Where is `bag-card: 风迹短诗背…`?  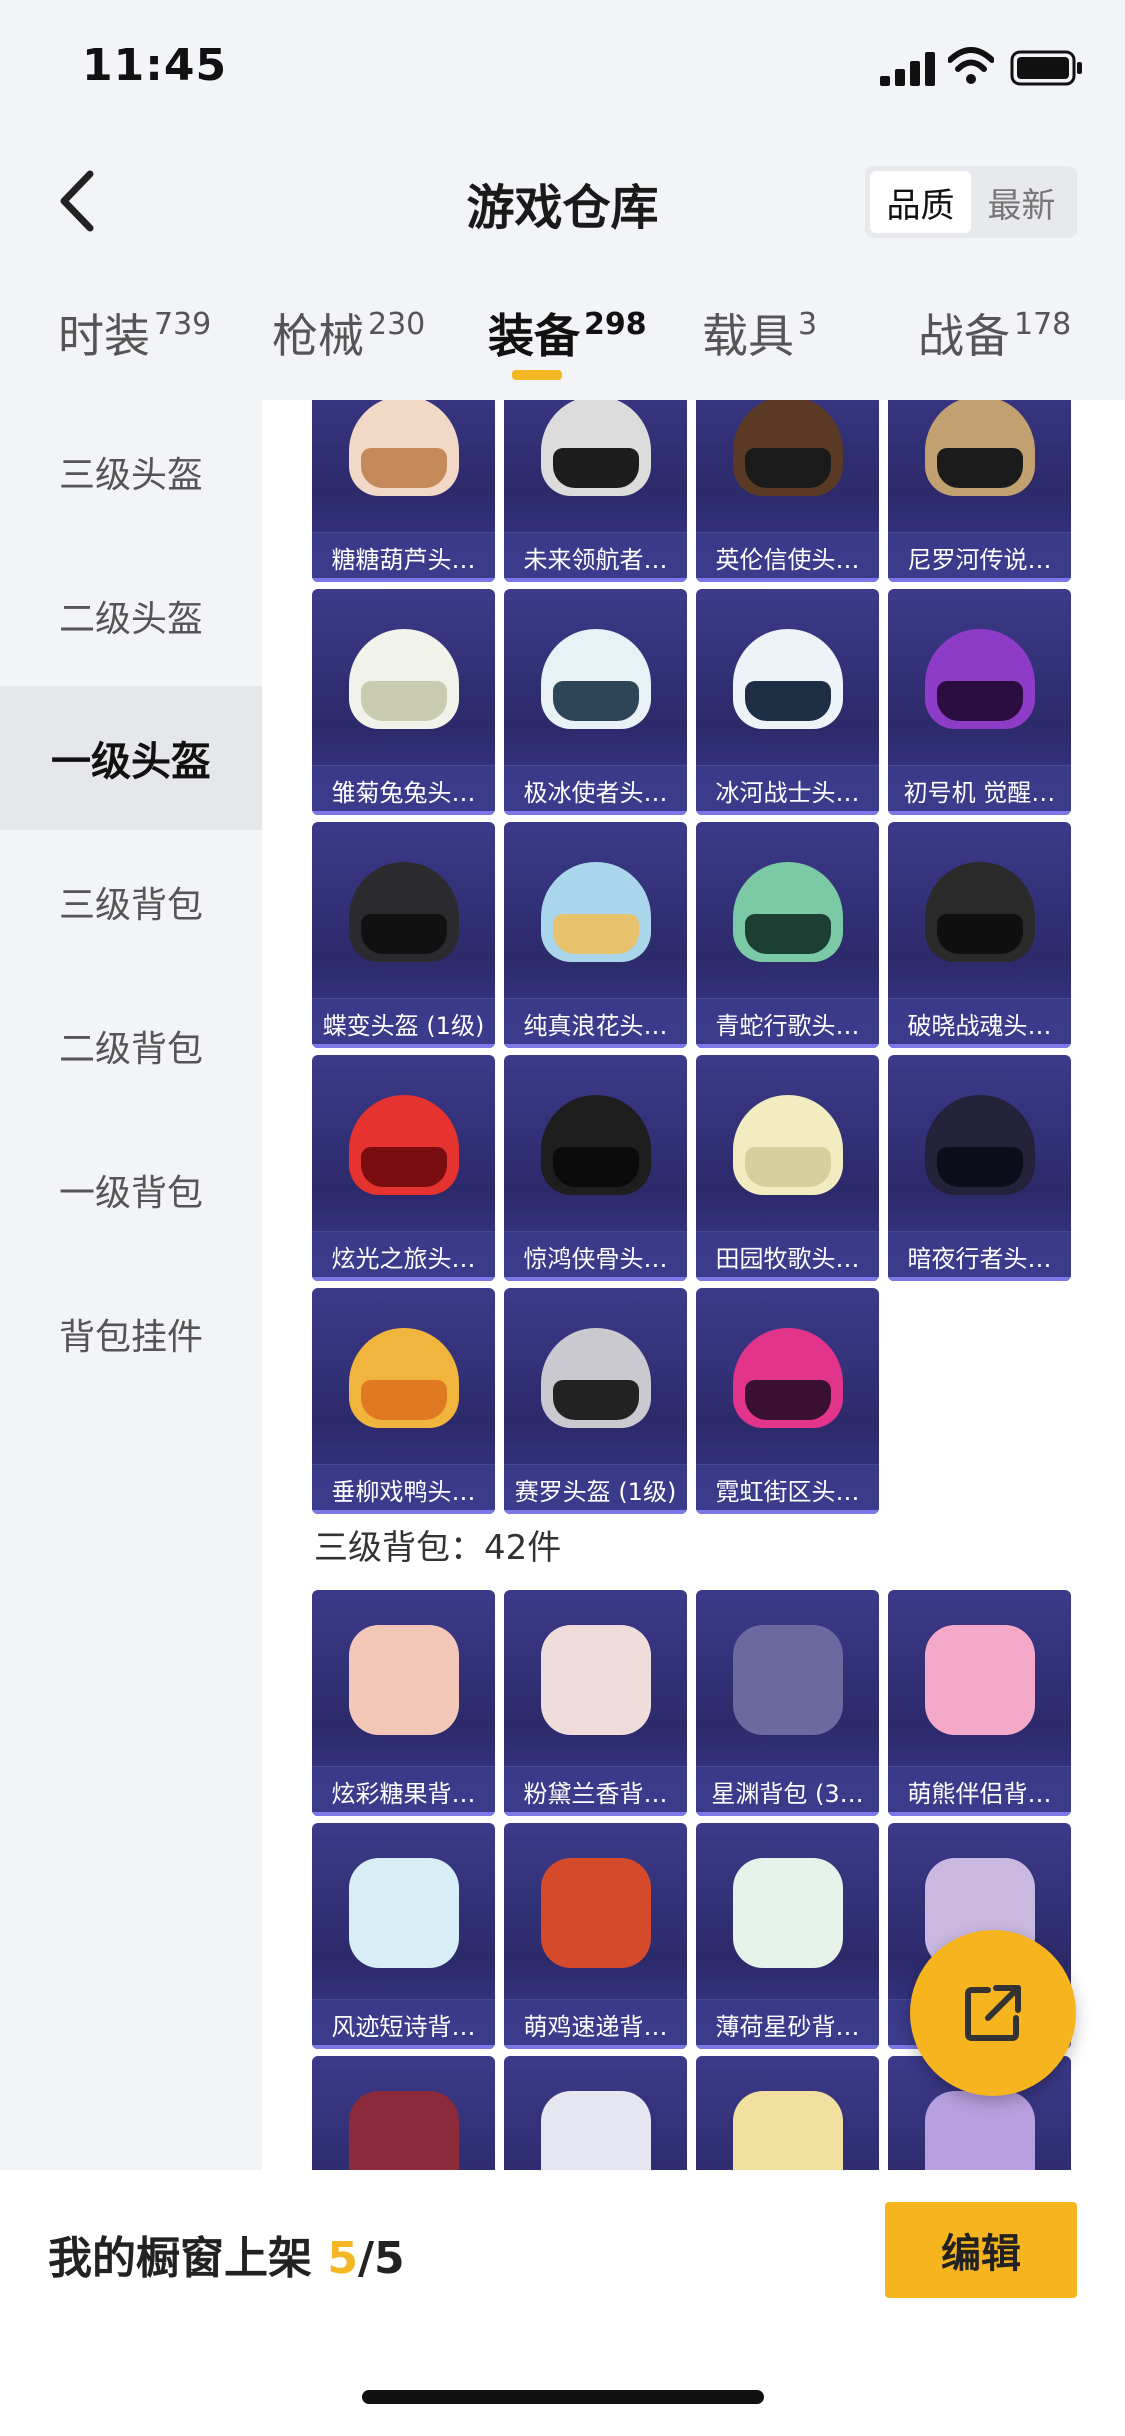
bag-card: 风迹短诗背… is located at coordinates (403, 1936).